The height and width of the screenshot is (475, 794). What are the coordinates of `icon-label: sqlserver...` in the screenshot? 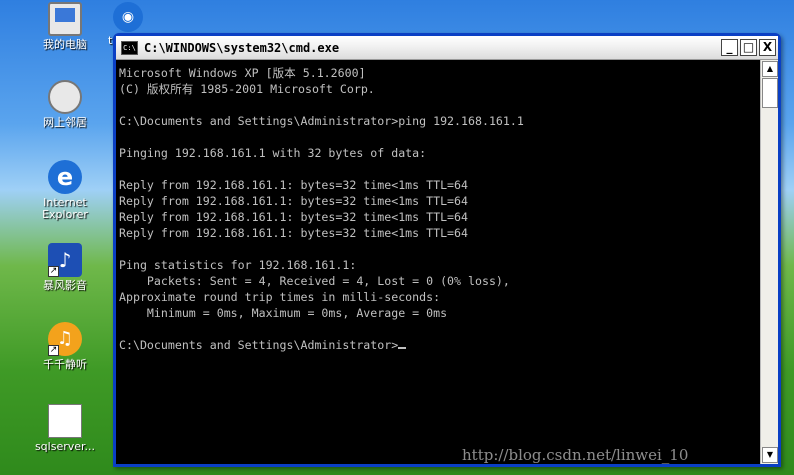 It's located at (65, 446).